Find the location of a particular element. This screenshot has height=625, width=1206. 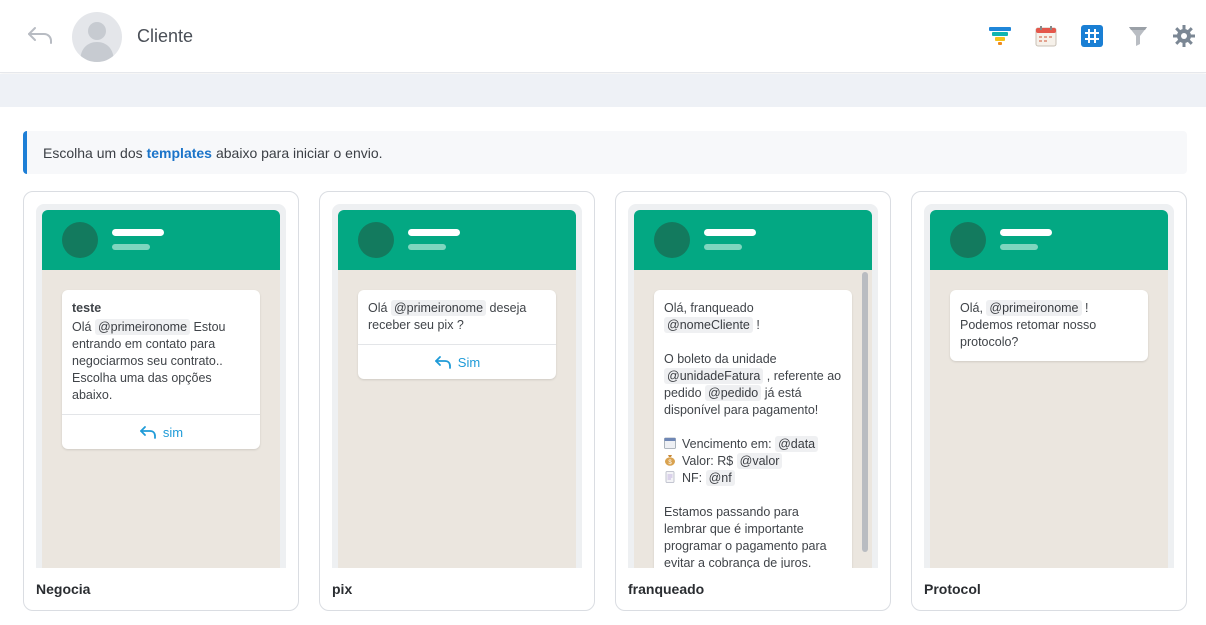

quick-reply-label: Sim is located at coordinates (469, 362).